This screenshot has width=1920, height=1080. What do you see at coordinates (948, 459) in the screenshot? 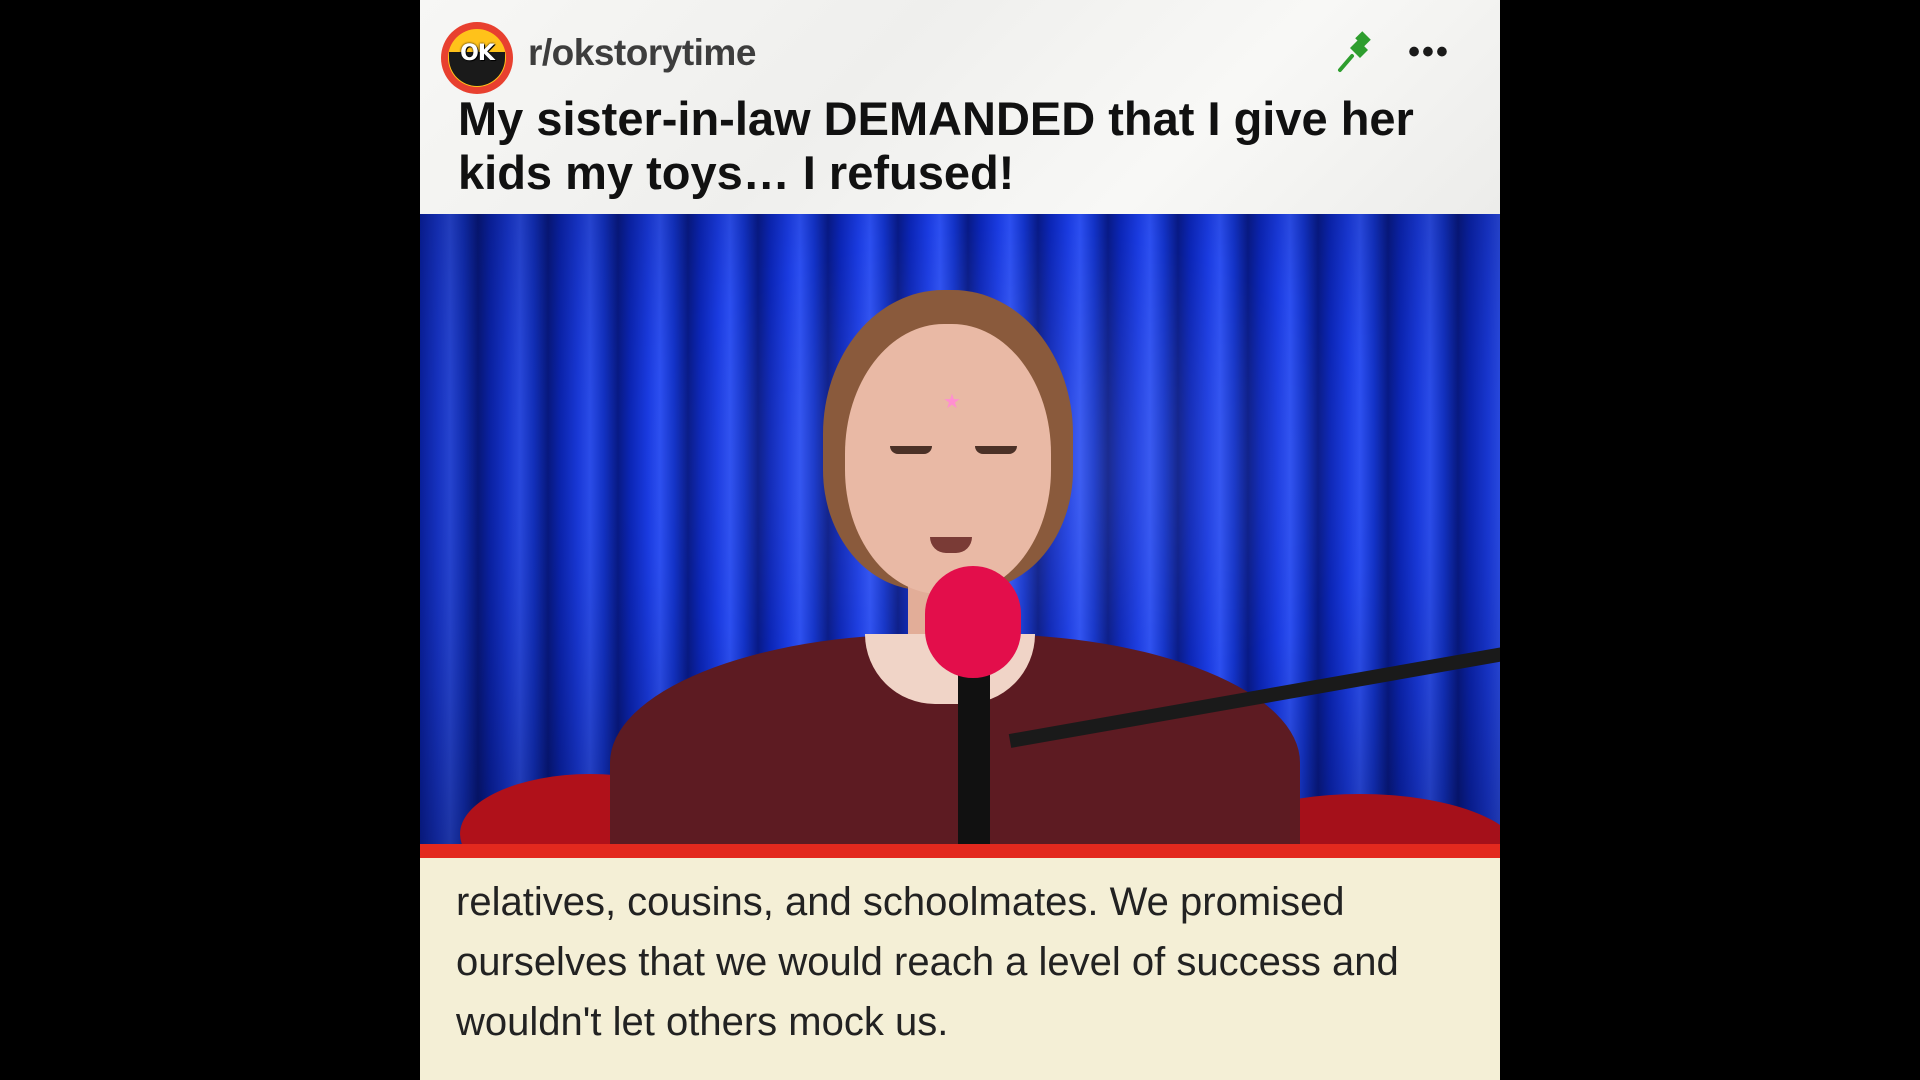
I see `speaker-face` at bounding box center [948, 459].